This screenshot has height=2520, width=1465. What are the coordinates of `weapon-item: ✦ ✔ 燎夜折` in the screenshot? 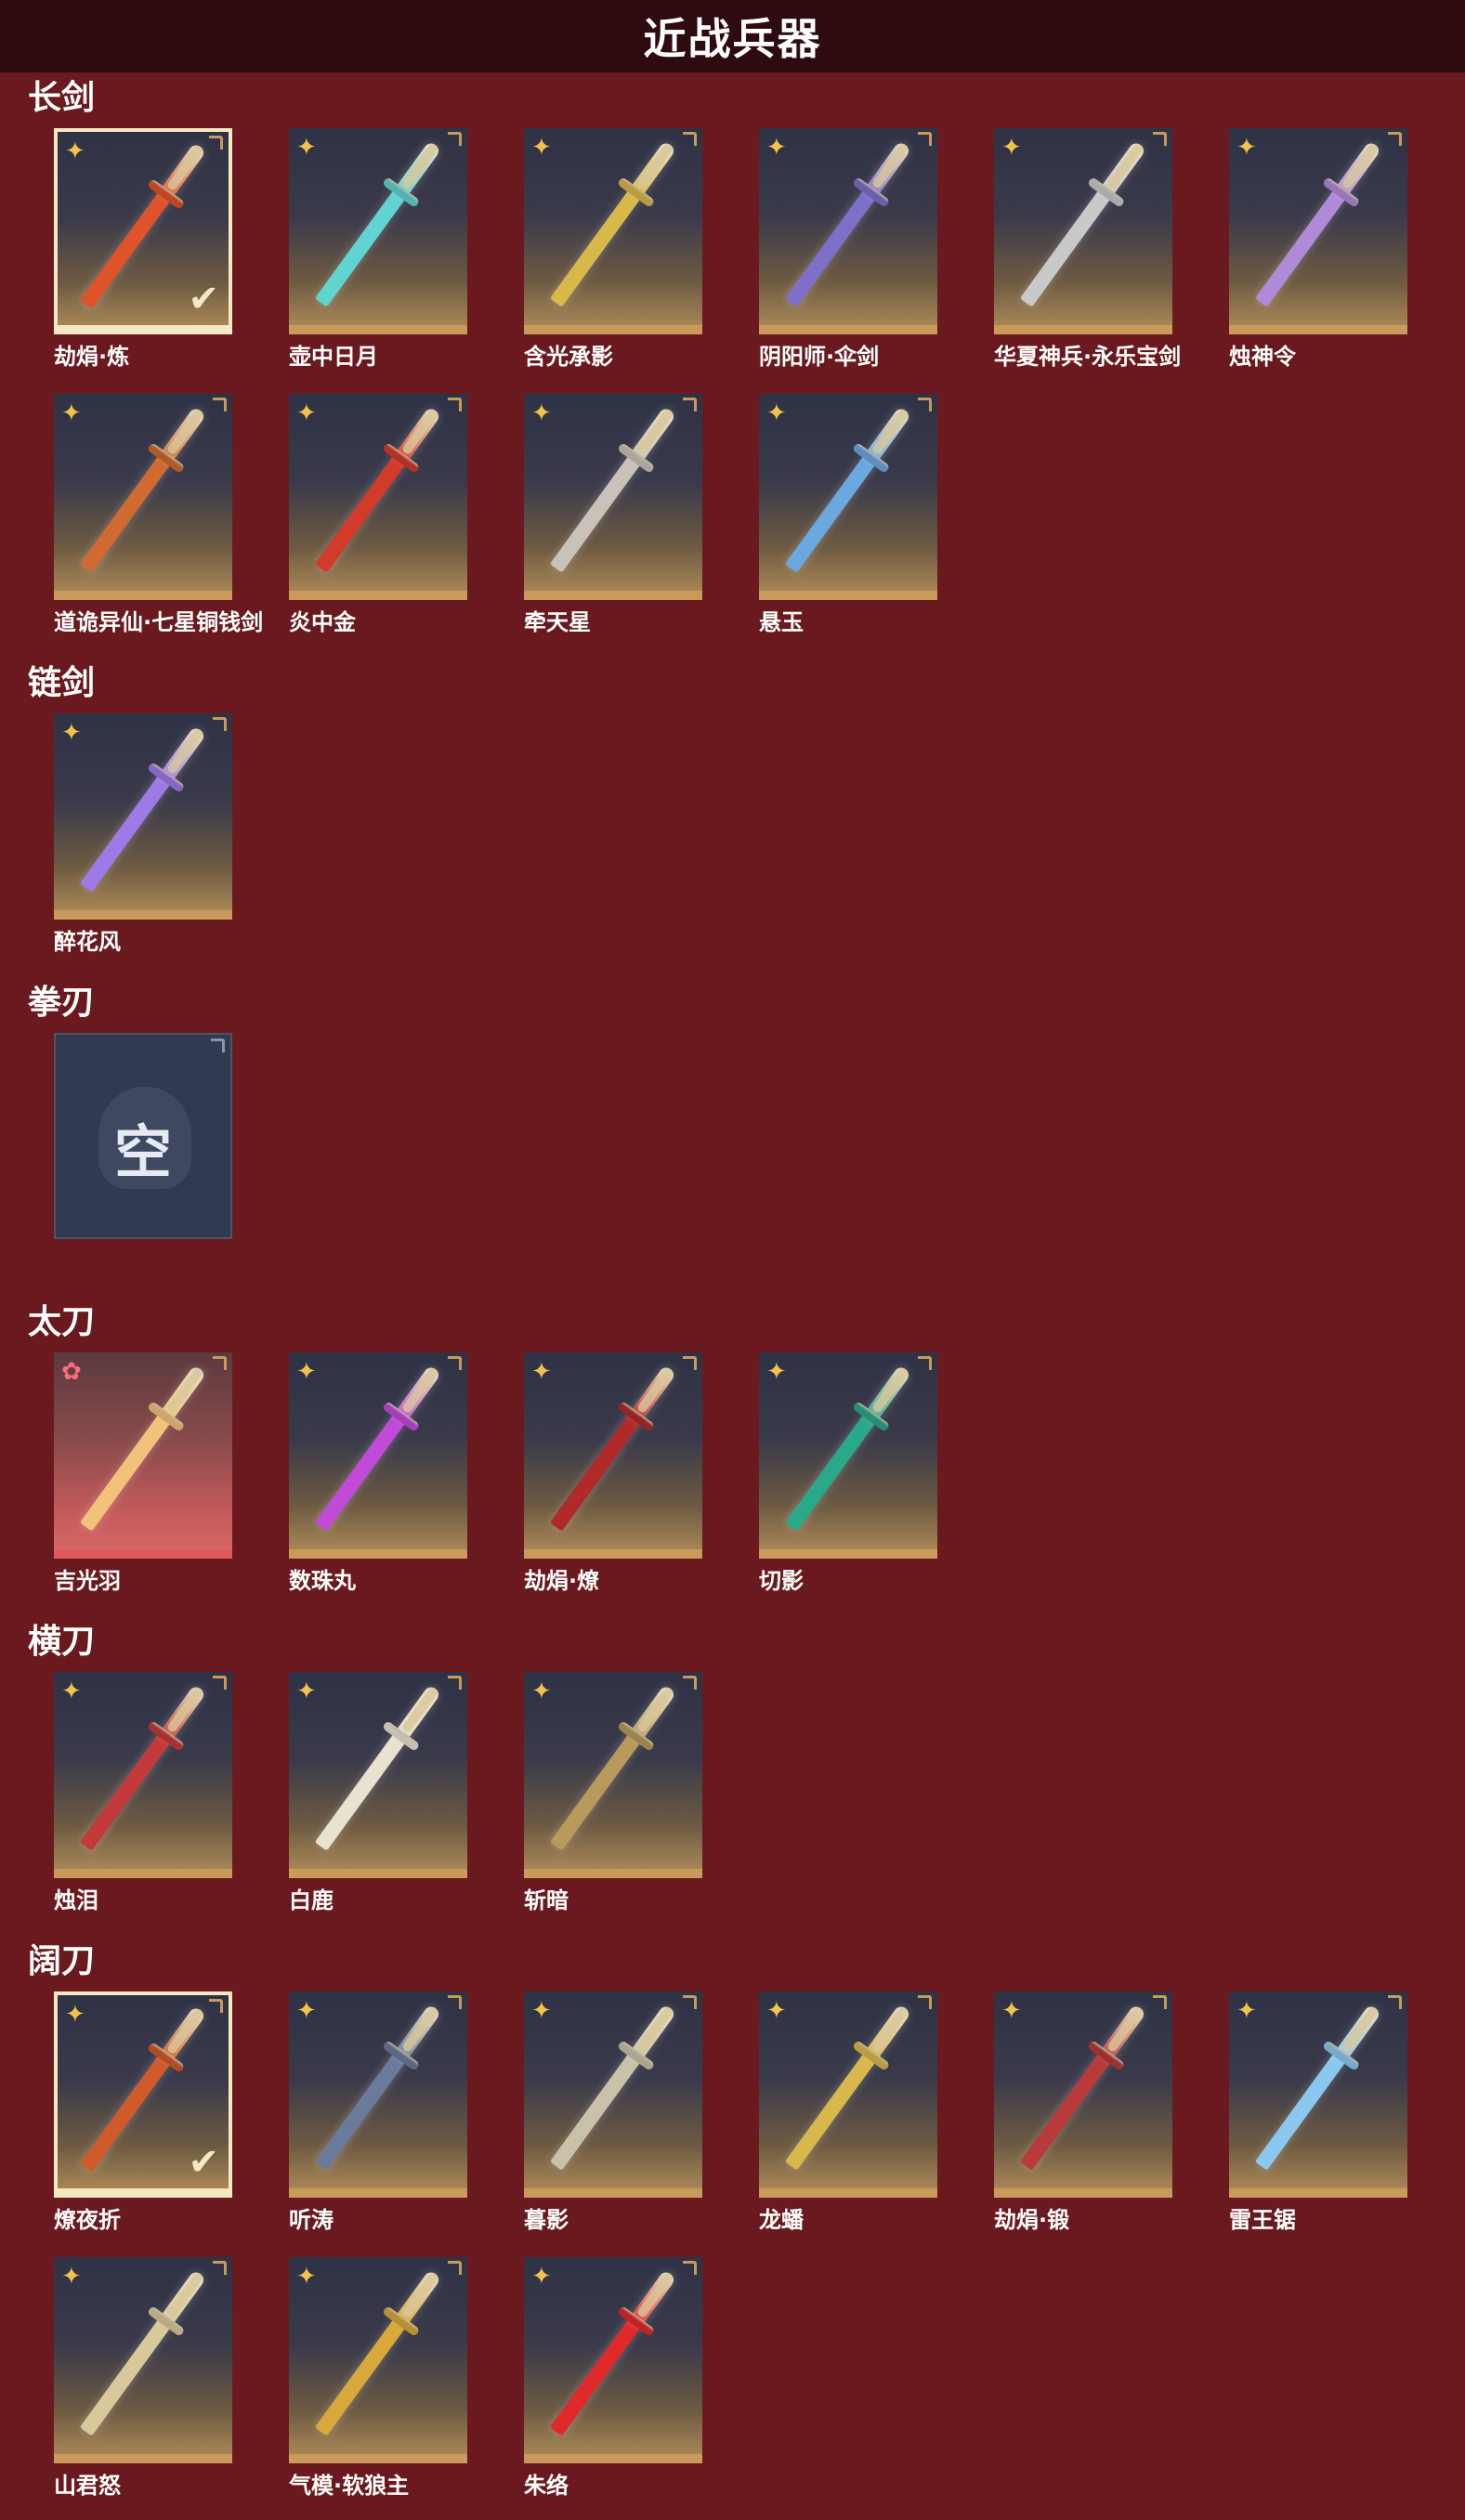 It's located at (170, 2112).